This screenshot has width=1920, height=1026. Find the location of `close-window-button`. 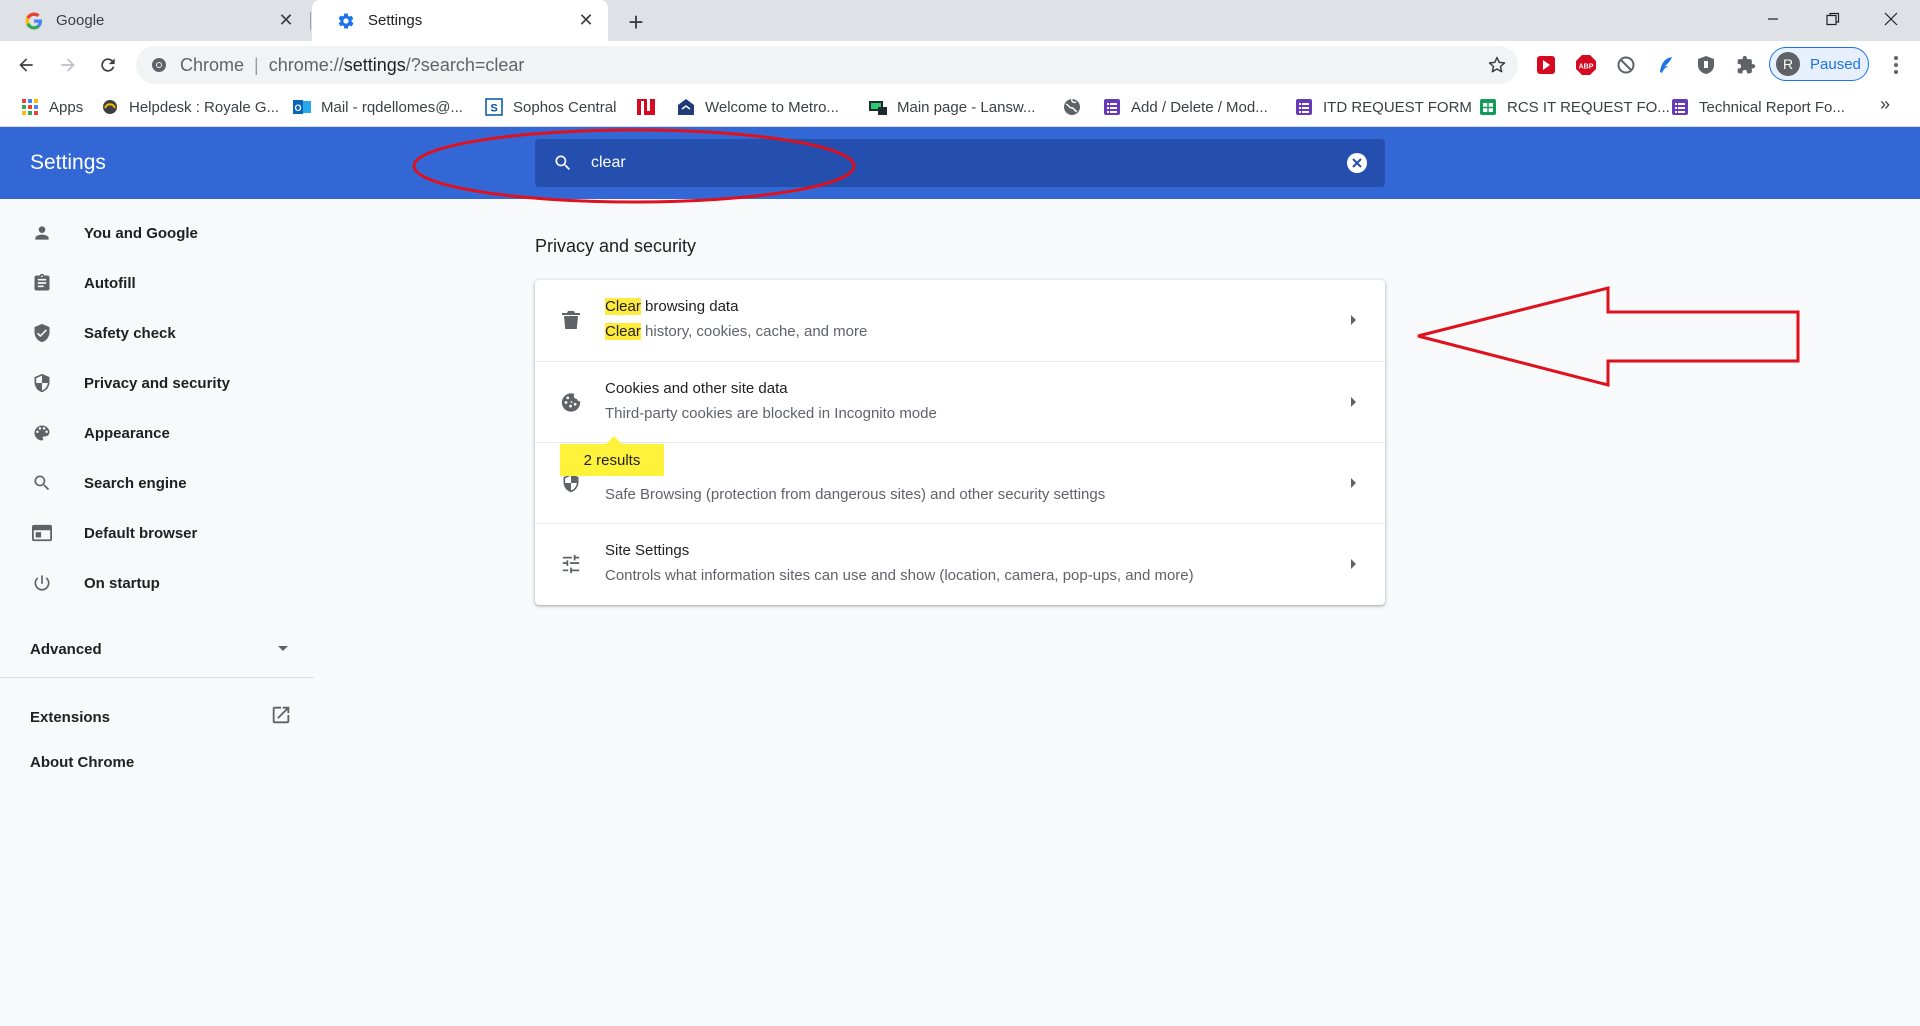

close-window-button is located at coordinates (1891, 19).